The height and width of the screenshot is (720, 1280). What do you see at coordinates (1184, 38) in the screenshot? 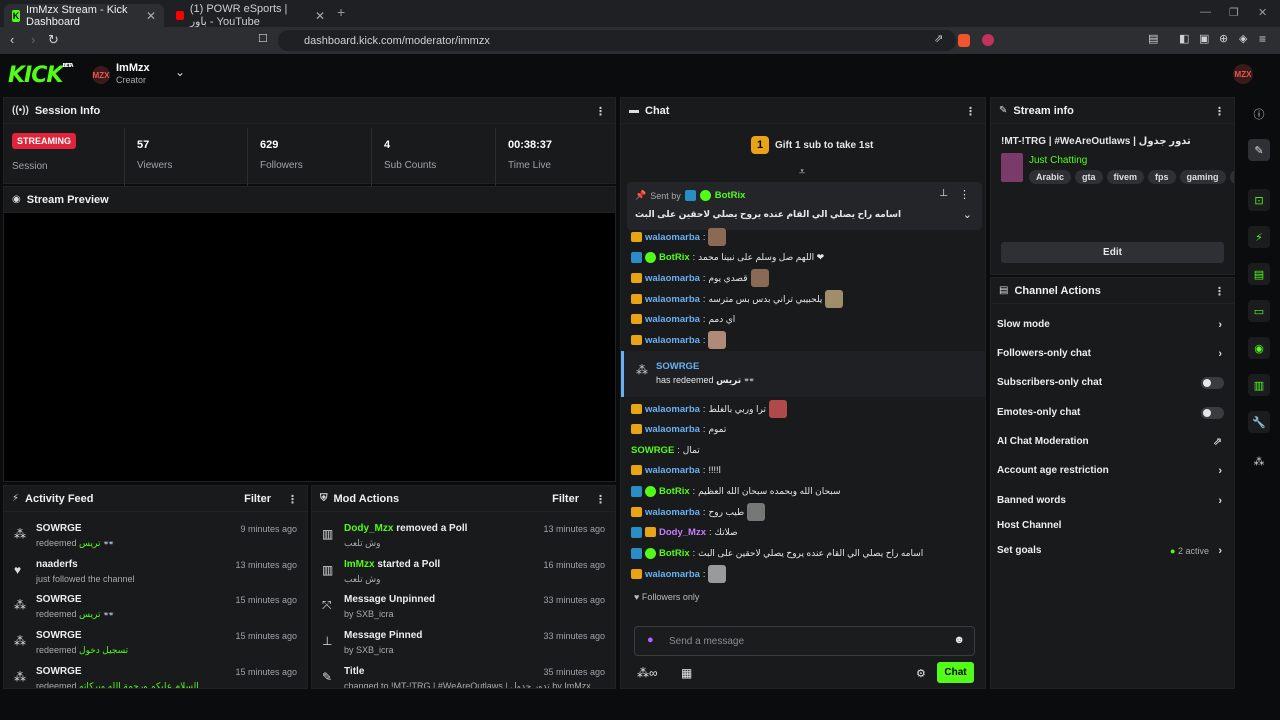
I see `reader-icon: ◧` at bounding box center [1184, 38].